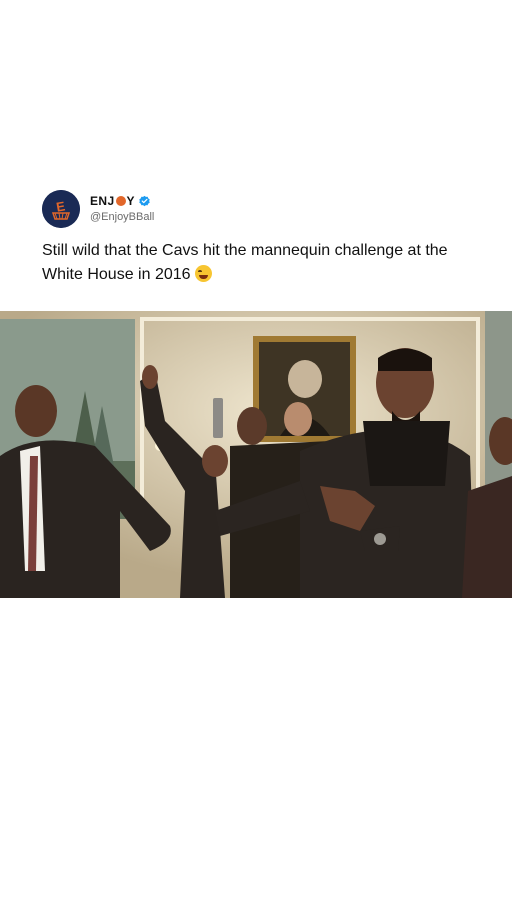 This screenshot has height=909, width=512. Describe the element at coordinates (61, 209) in the screenshot. I see `avatar: E` at that location.